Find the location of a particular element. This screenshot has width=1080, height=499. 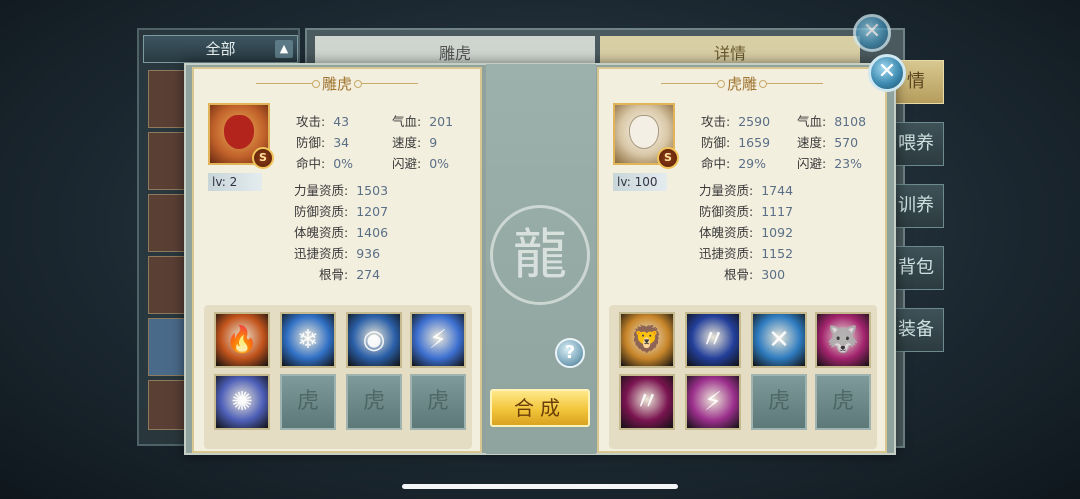

vortex-skill-icon: ✺ is located at coordinates (242, 402).